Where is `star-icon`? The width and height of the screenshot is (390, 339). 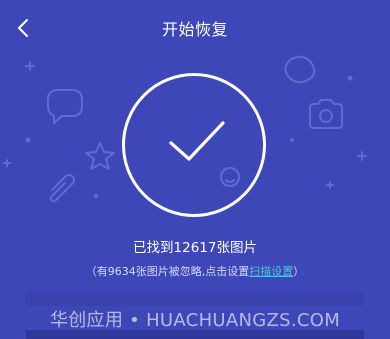
star-icon is located at coordinates (100, 156).